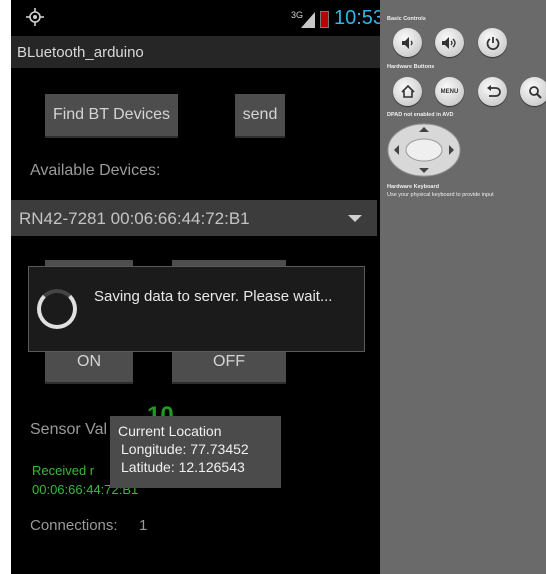  I want to click on volume-down-icon, so click(407, 42).